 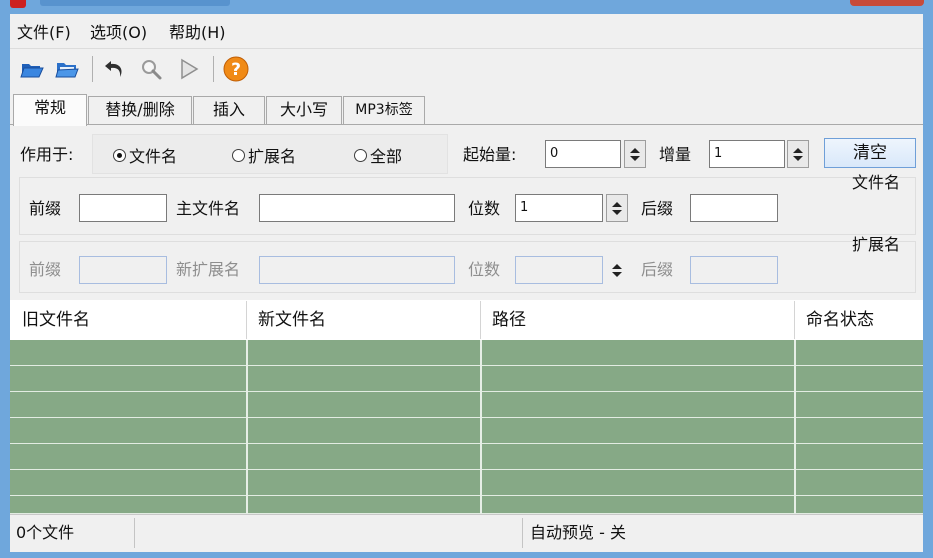 What do you see at coordinates (47, 154) in the screenshot?
I see `apply-to-label: 作用于:` at bounding box center [47, 154].